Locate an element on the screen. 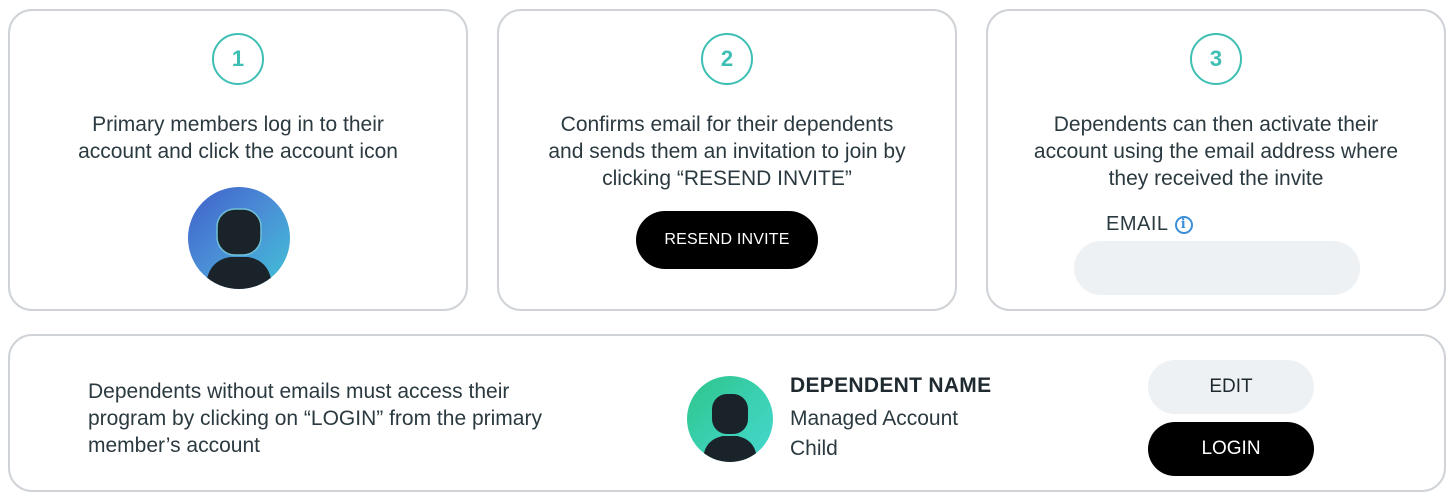  dependent-relation: Child is located at coordinates (814, 448).